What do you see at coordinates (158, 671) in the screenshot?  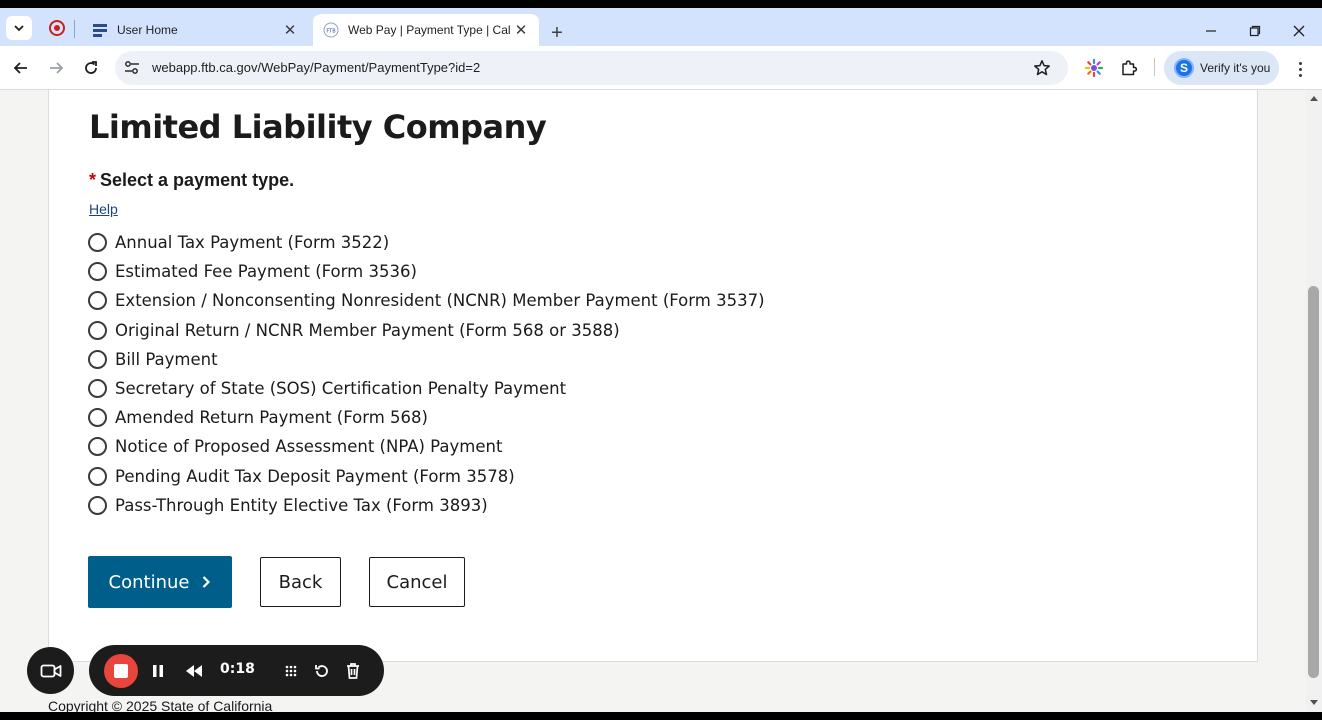 I see `pause-icon` at bounding box center [158, 671].